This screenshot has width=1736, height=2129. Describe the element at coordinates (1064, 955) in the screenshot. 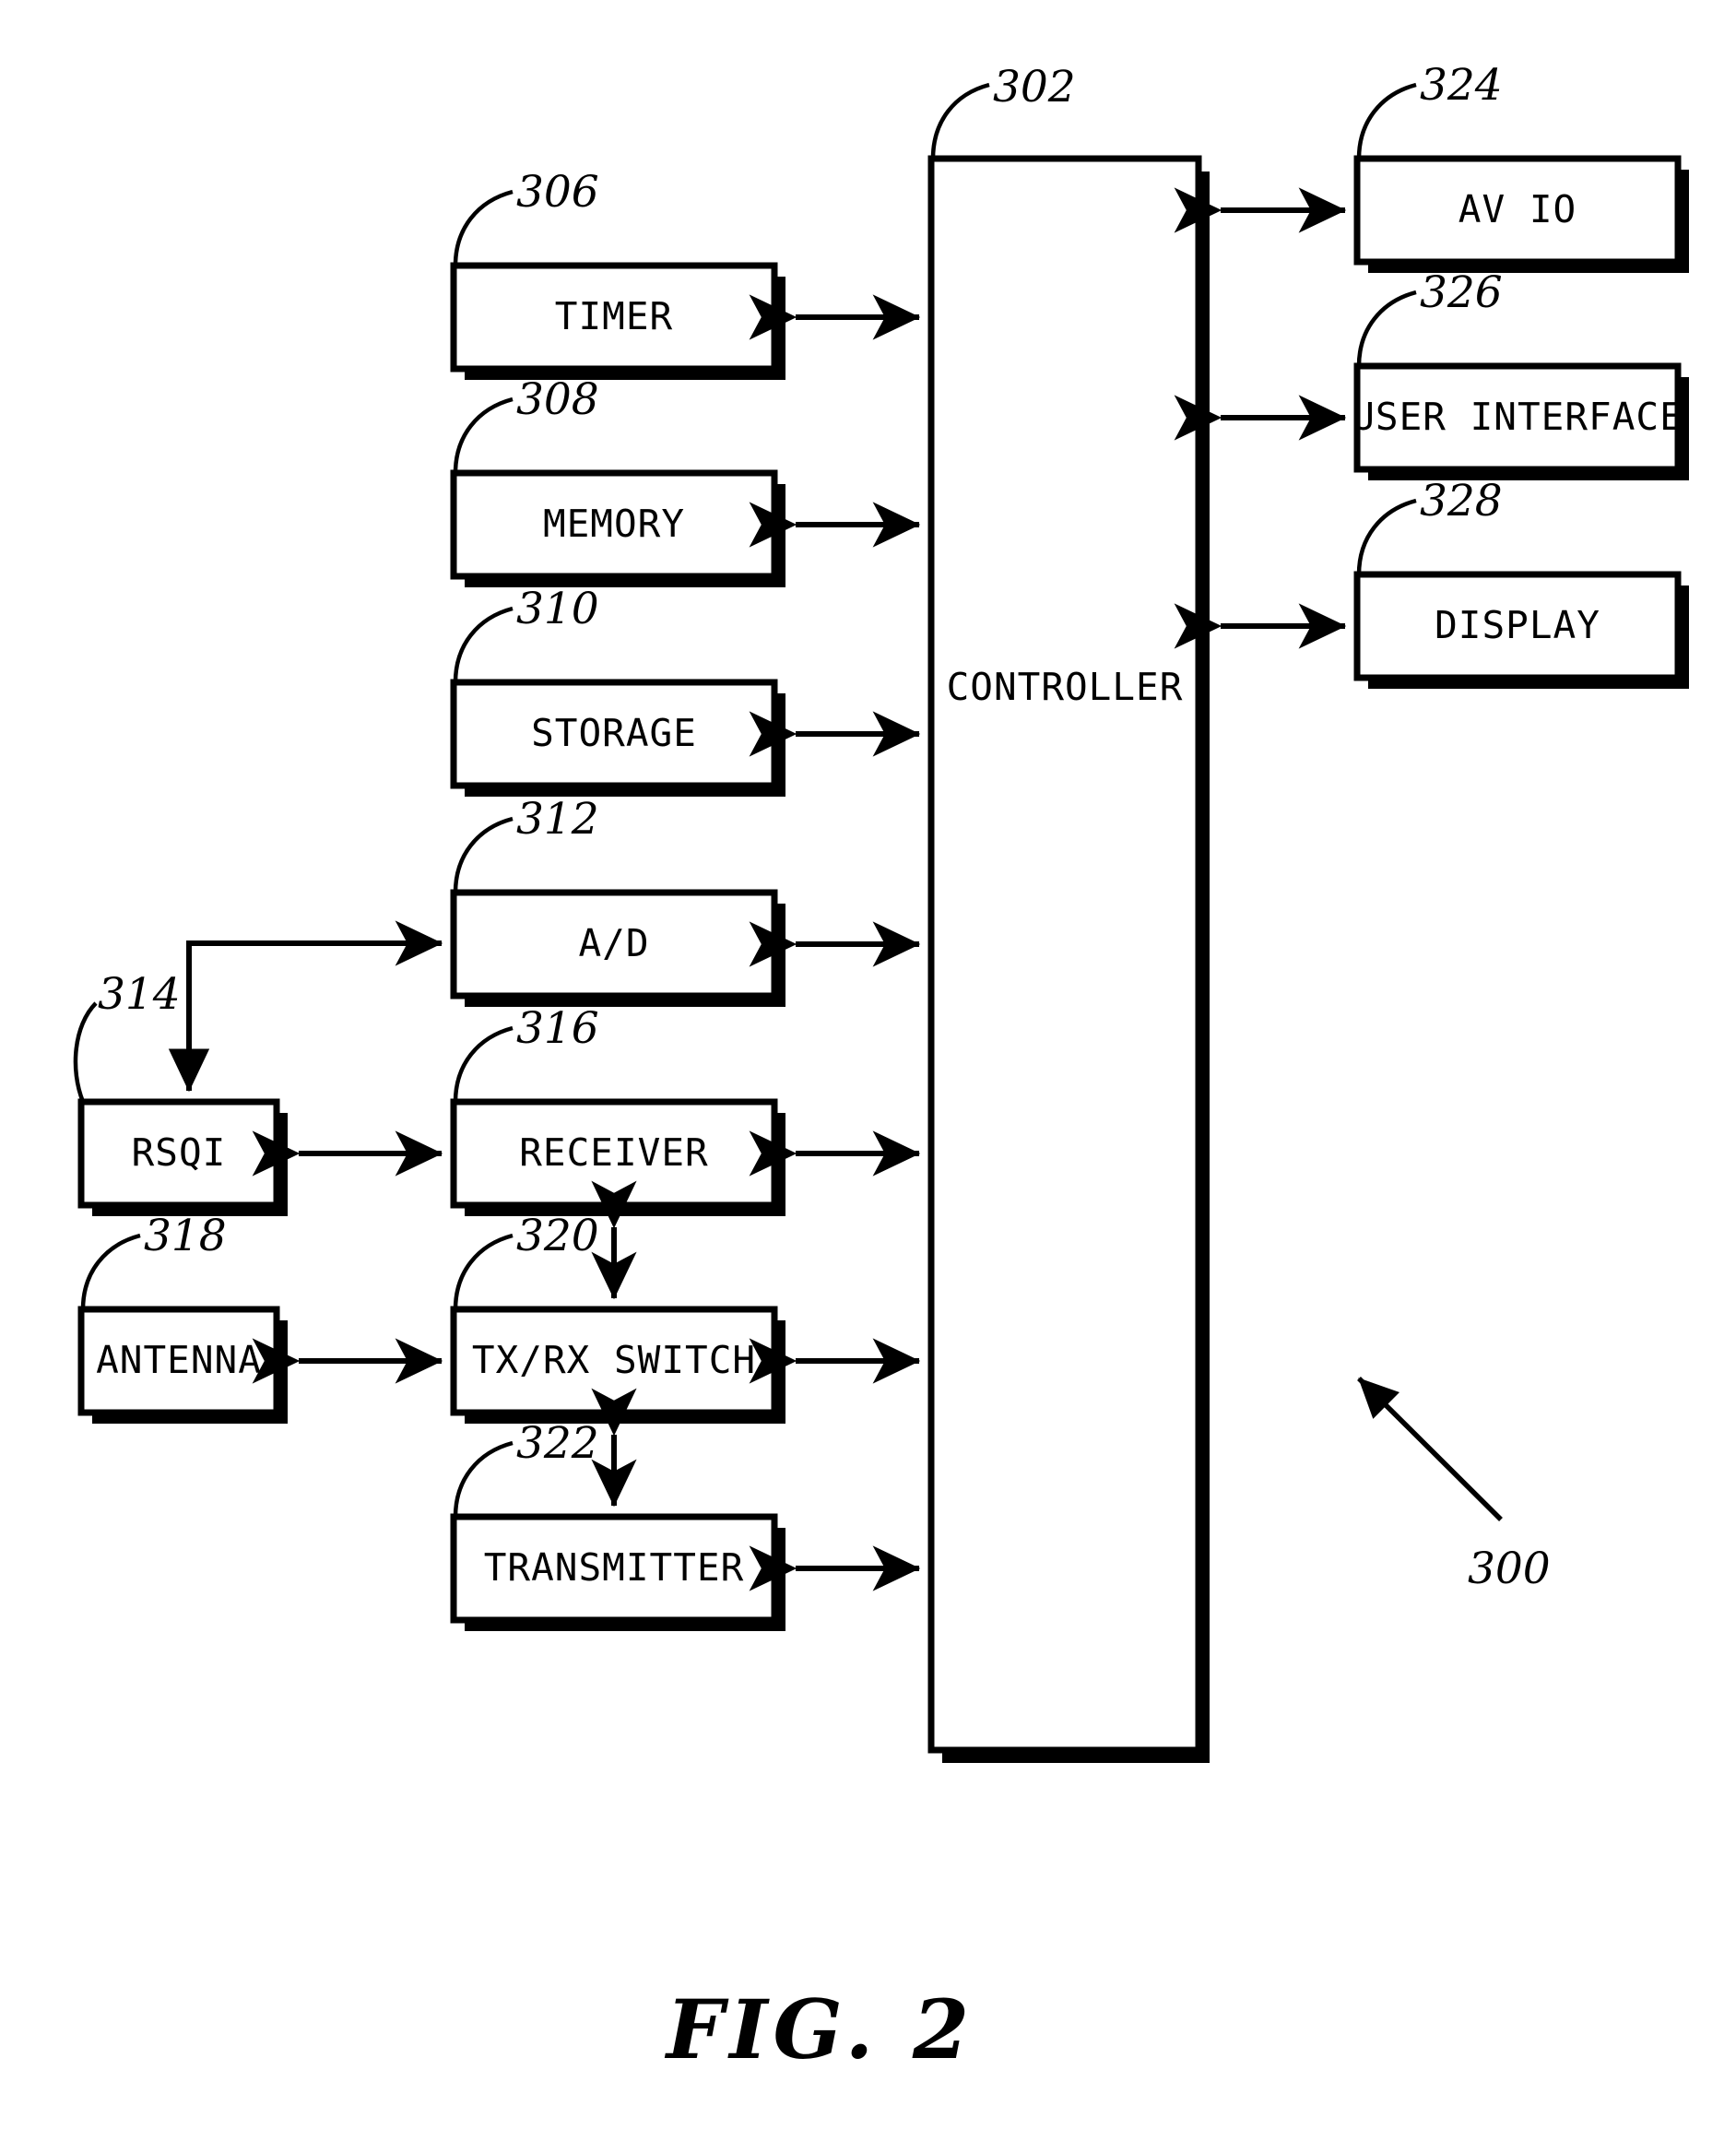

I see `controller-body` at that location.